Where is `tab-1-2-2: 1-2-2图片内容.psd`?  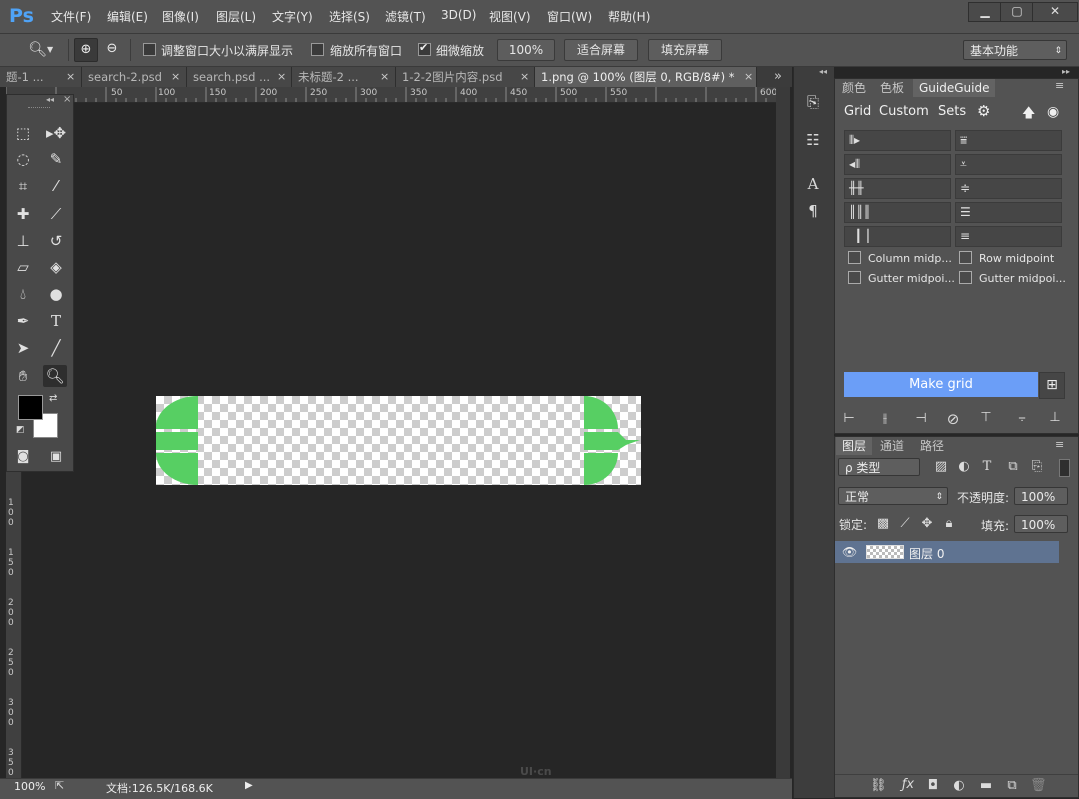 tab-1-2-2: 1-2-2图片内容.psd is located at coordinates (465, 77).